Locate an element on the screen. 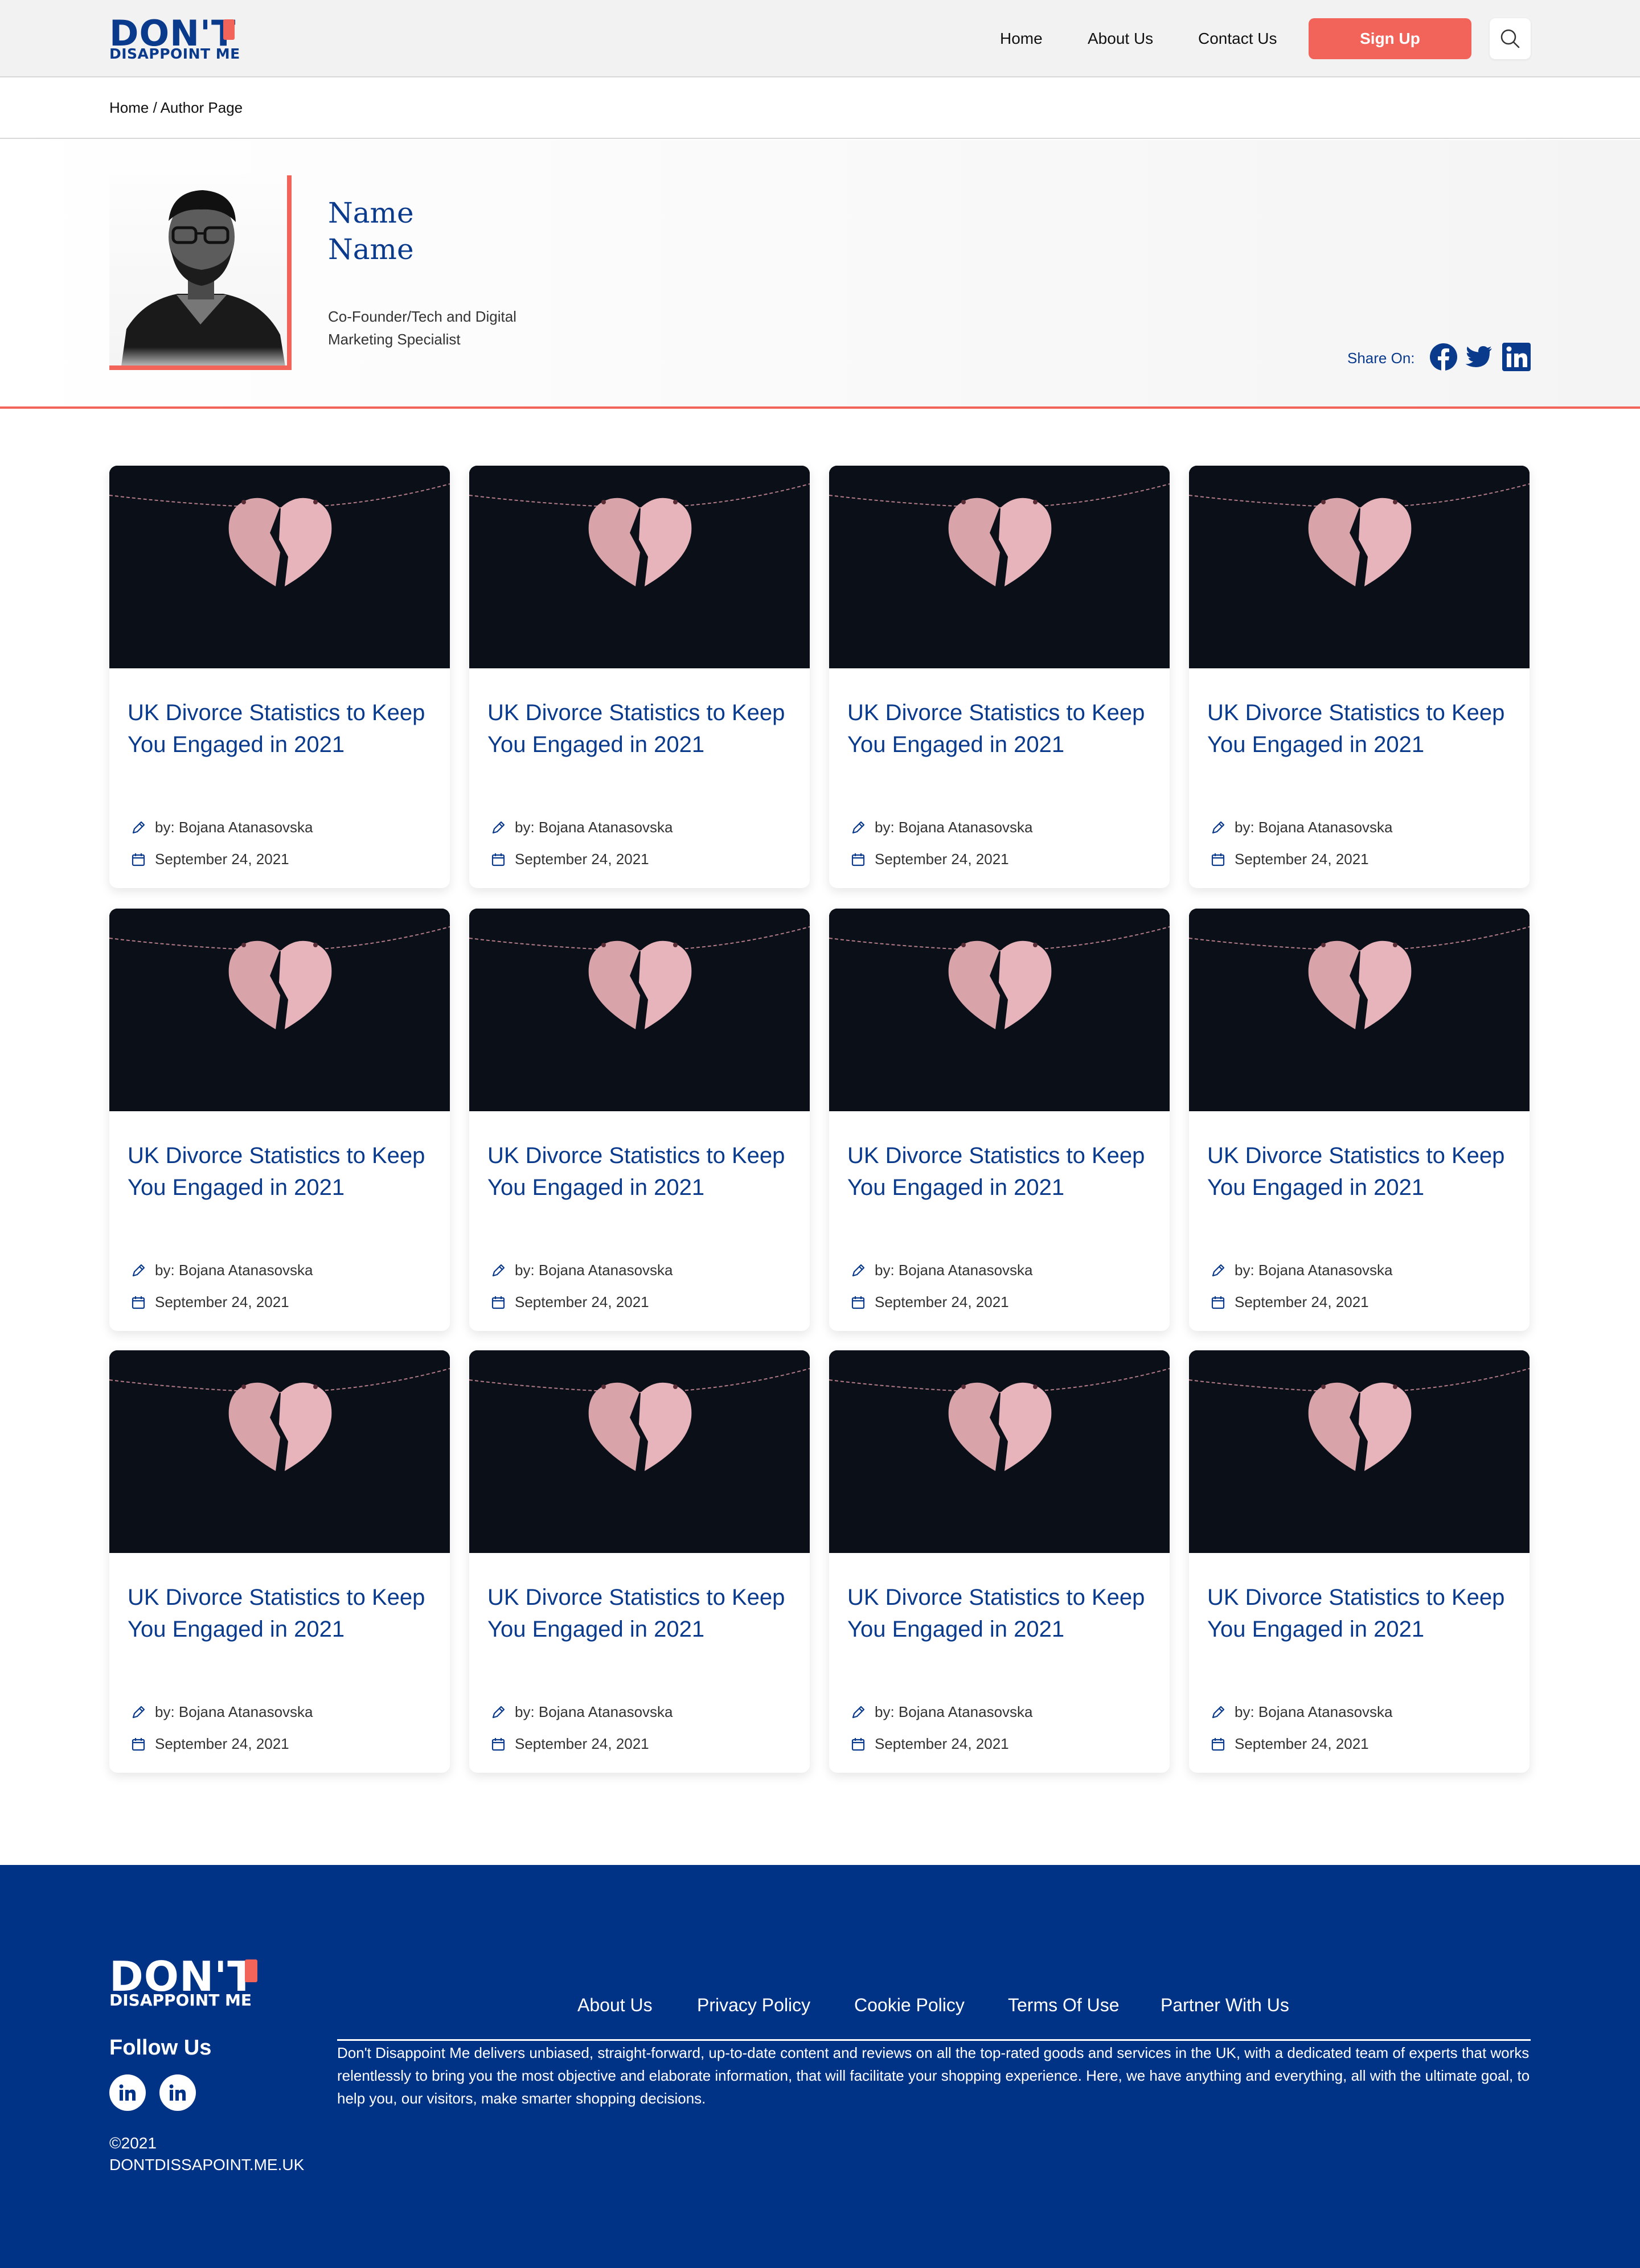  sign-up-button: Sign Up is located at coordinates (1390, 38).